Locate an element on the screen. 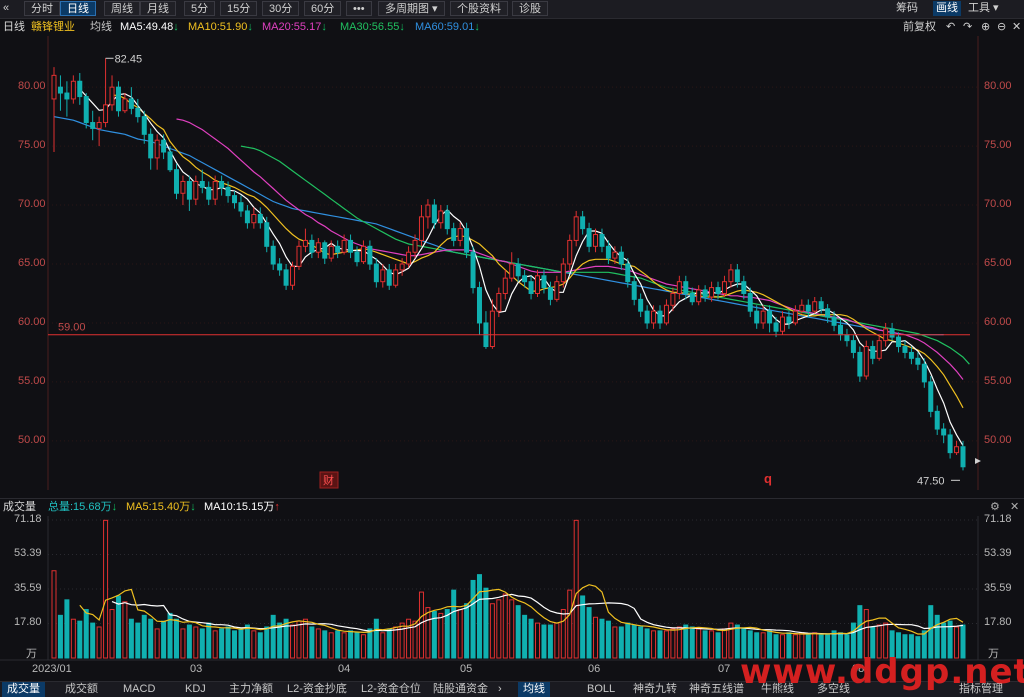 The height and width of the screenshot is (697, 1024). indicator-tab-3: KDJ is located at coordinates (195, 689).